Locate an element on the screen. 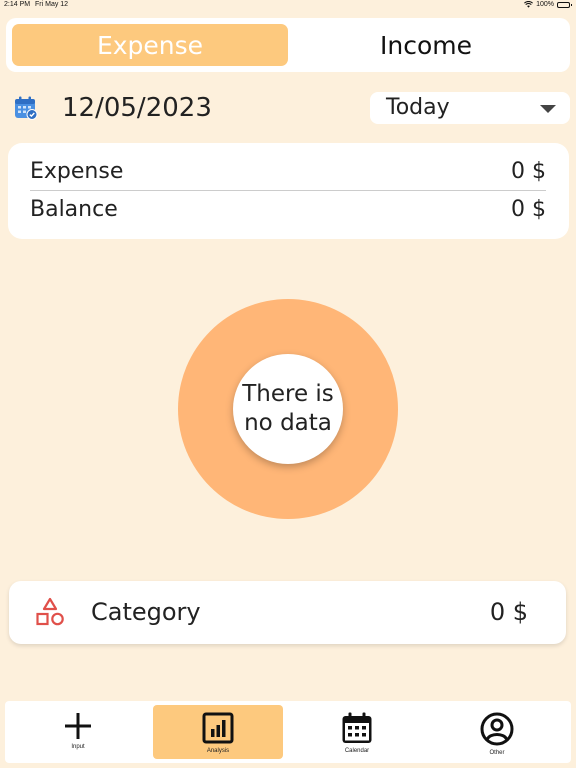 The width and height of the screenshot is (576, 768). empty-chart-message: There is no data is located at coordinates (288, 408).